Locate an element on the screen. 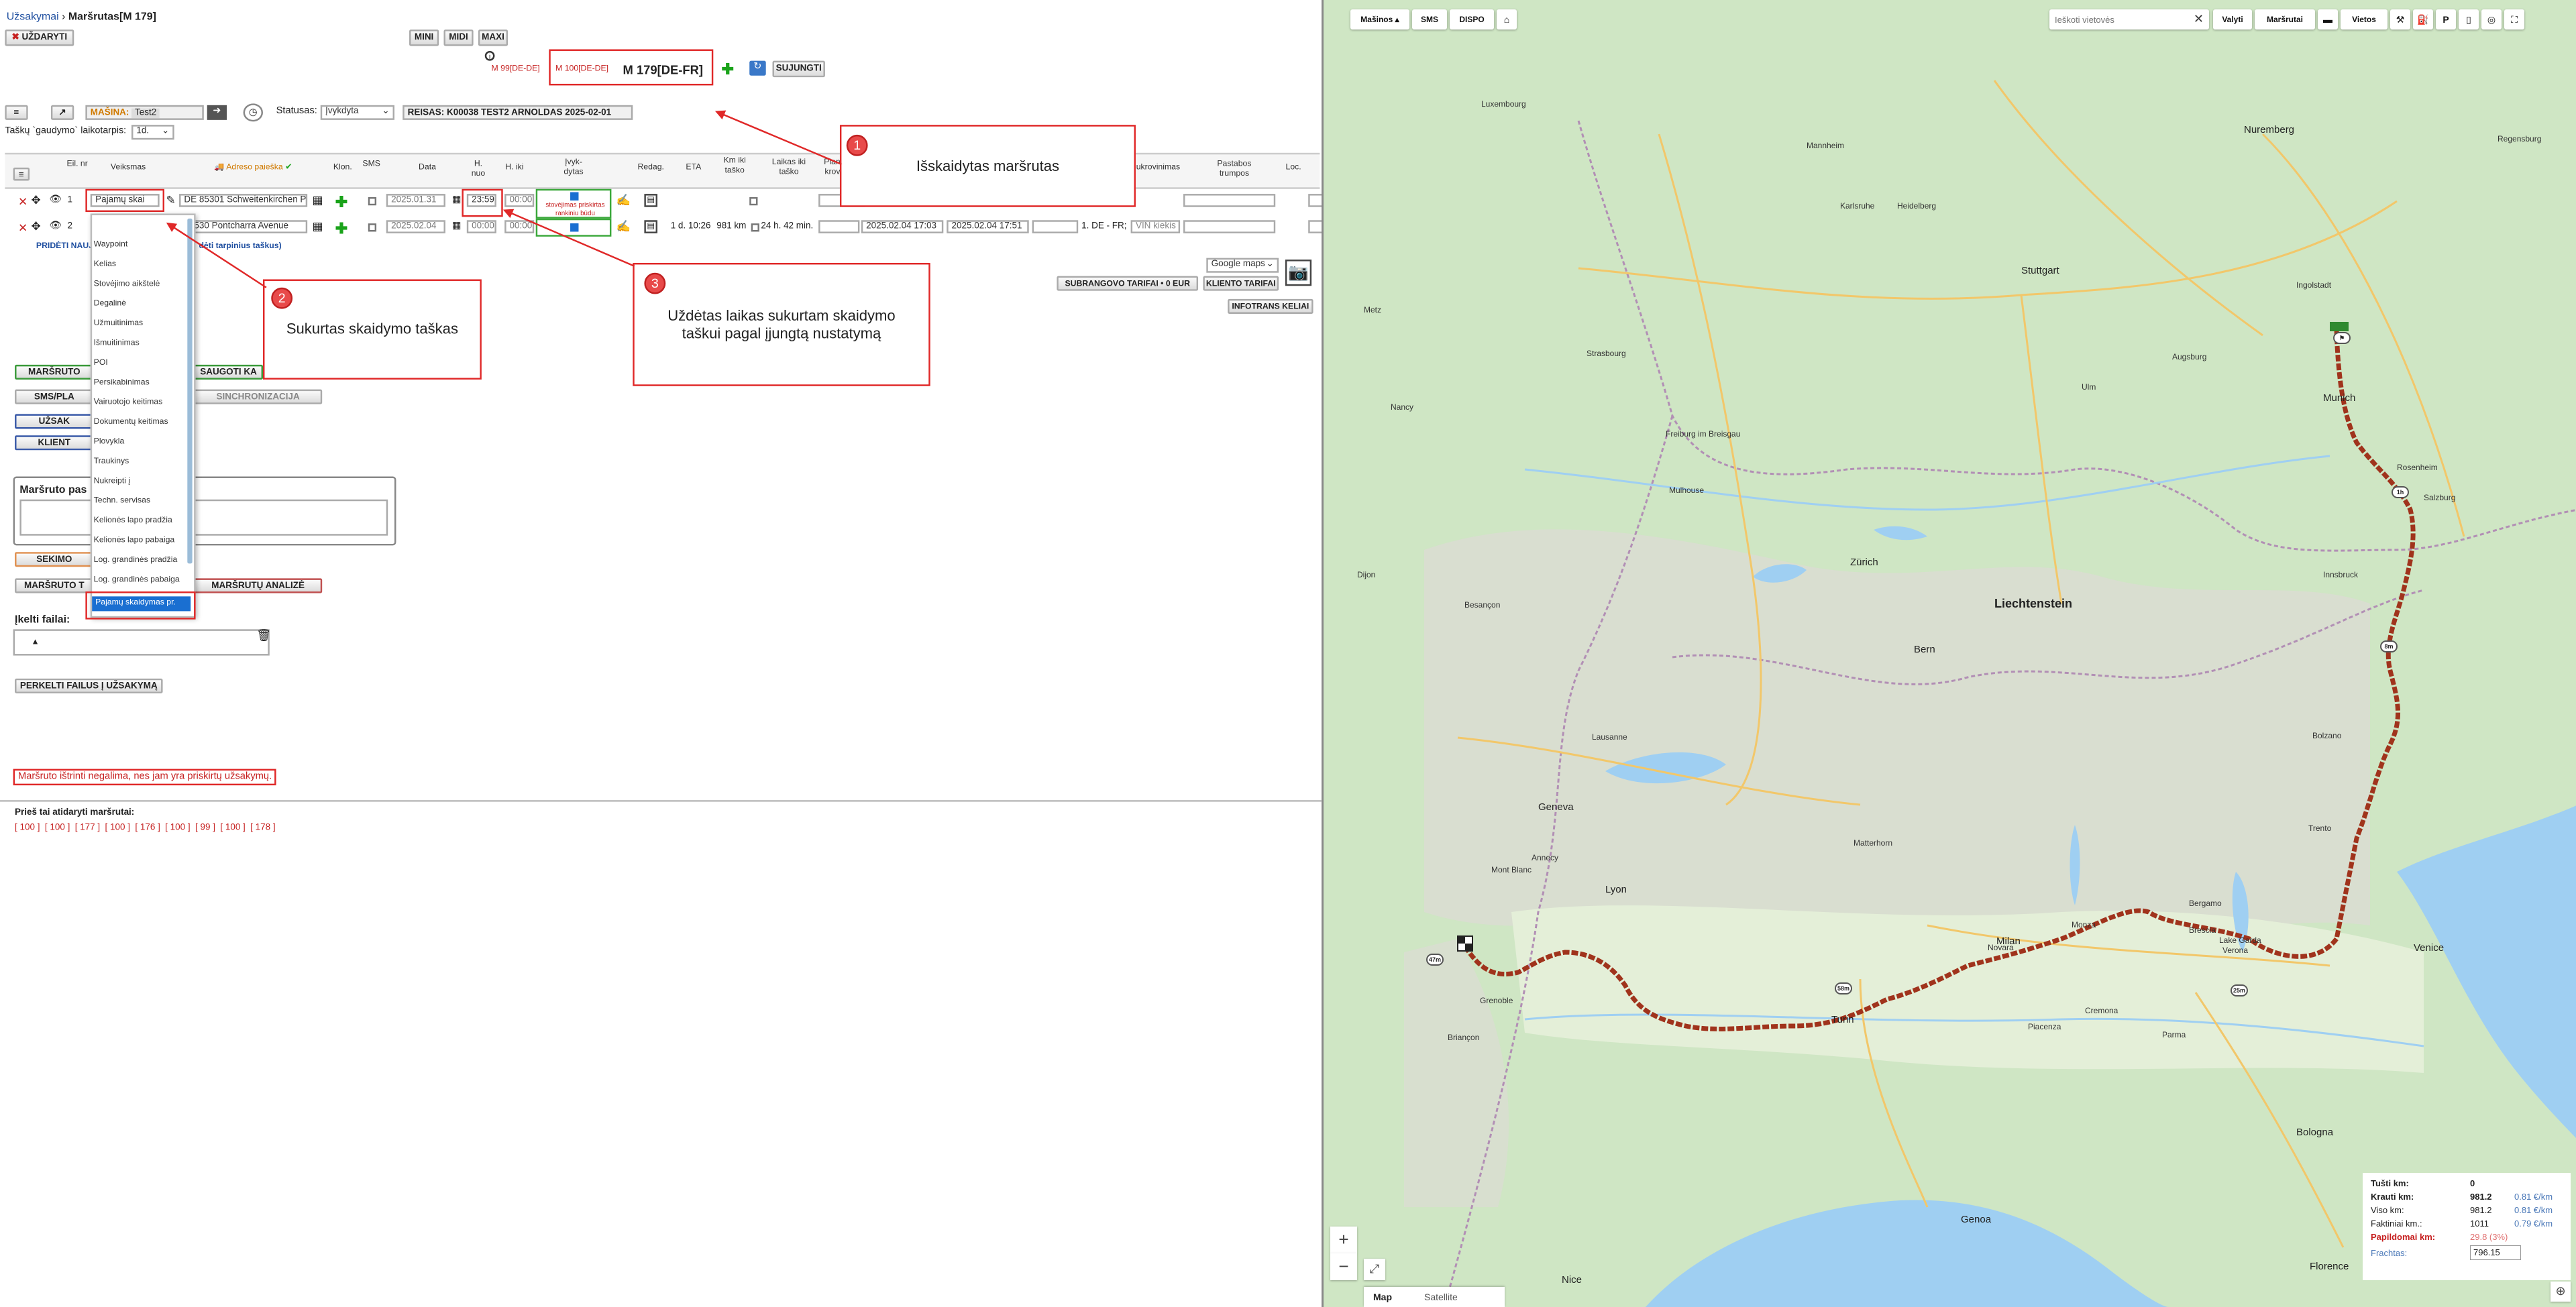 This screenshot has height=1307, width=2576. map-city-label: Parma is located at coordinates (2174, 1034).